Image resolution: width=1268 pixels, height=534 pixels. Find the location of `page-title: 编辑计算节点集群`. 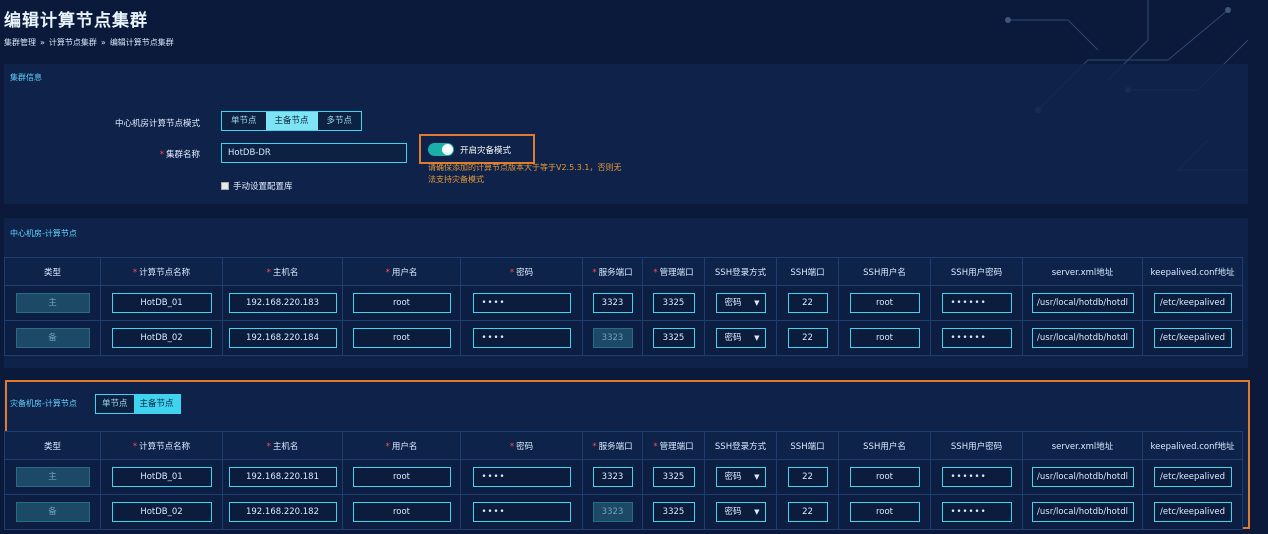

page-title: 编辑计算节点集群 is located at coordinates (76, 21).